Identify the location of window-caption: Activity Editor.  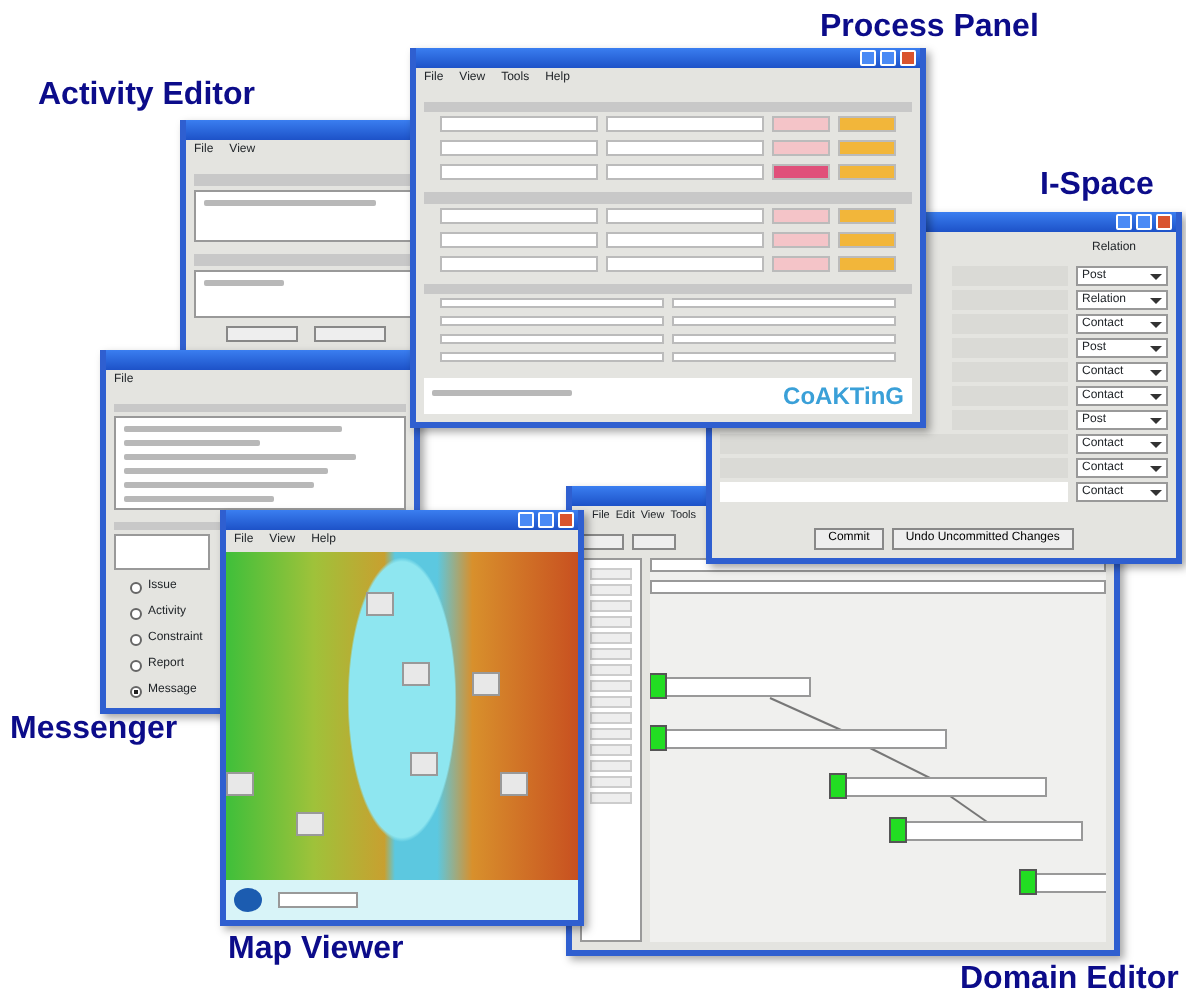
(146, 96).